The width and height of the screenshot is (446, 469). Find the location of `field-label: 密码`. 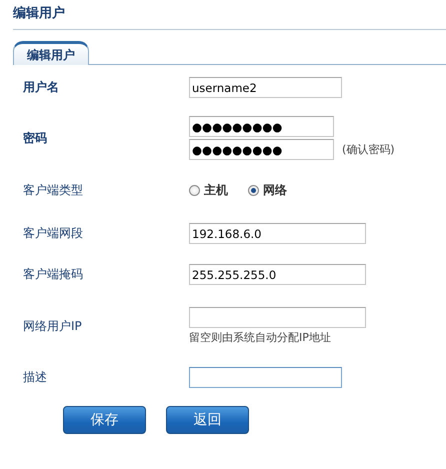

field-label: 密码 is located at coordinates (35, 138).